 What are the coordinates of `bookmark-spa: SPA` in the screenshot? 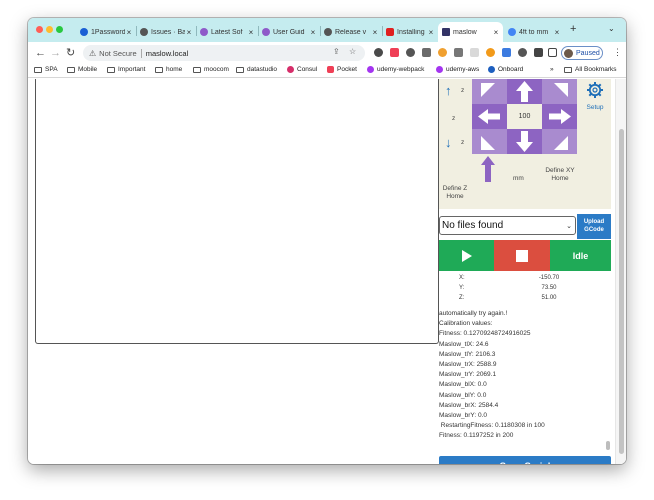 It's located at (46, 69).